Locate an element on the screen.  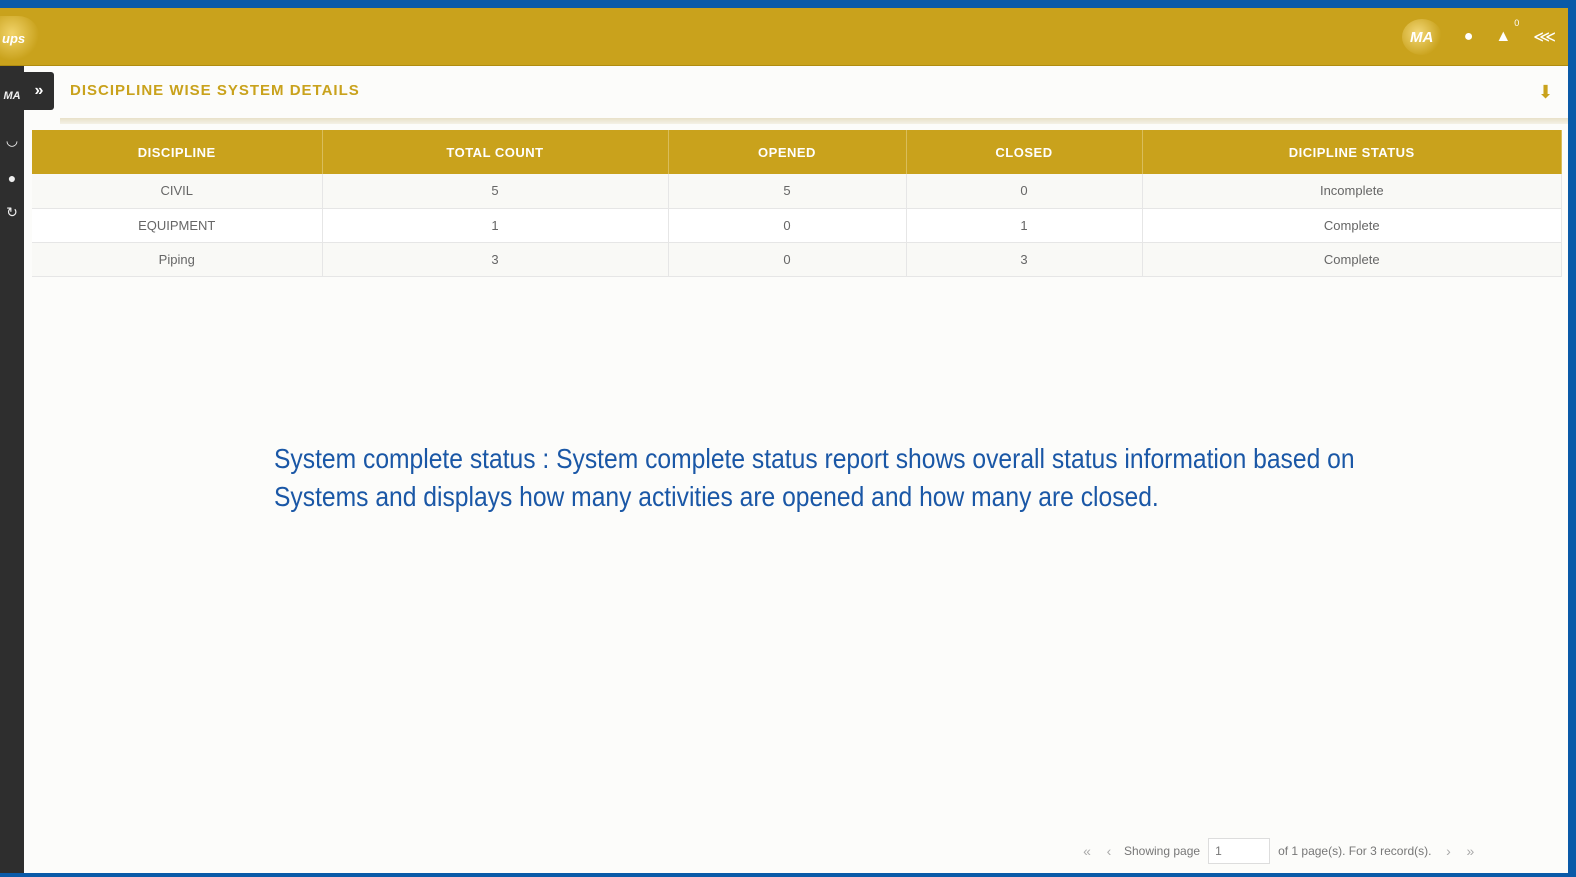
cell-opened: 5 is located at coordinates (787, 191).